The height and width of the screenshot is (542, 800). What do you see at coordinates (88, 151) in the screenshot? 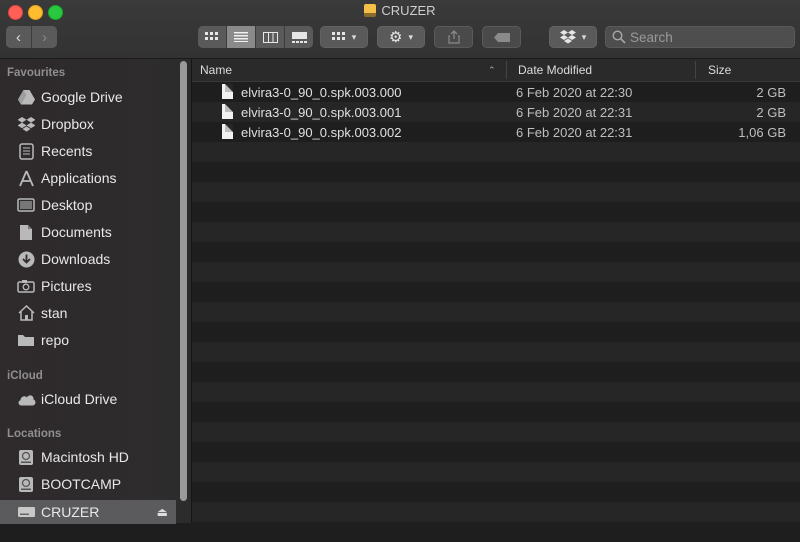
I see `sidebar-item-recents: Recents` at bounding box center [88, 151].